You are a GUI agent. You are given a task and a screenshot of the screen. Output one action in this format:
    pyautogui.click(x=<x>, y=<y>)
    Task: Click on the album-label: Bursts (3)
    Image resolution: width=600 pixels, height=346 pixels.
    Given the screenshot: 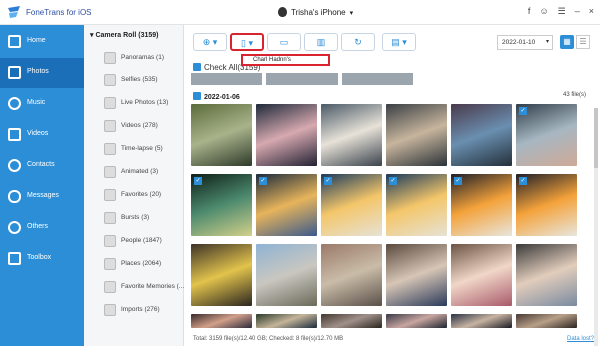 What is the action you would take?
    pyautogui.click(x=135, y=217)
    